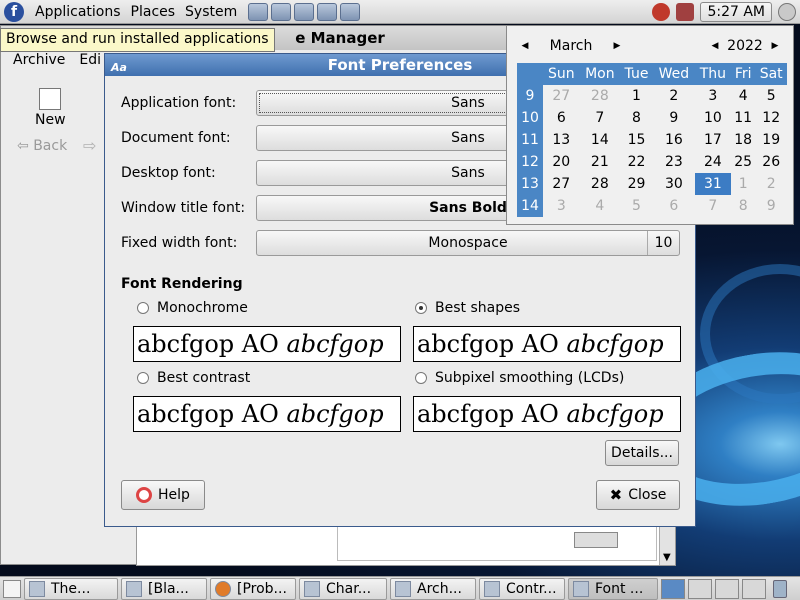  What do you see at coordinates (78, 12) in the screenshot?
I see `menu-applications: Applications` at bounding box center [78, 12].